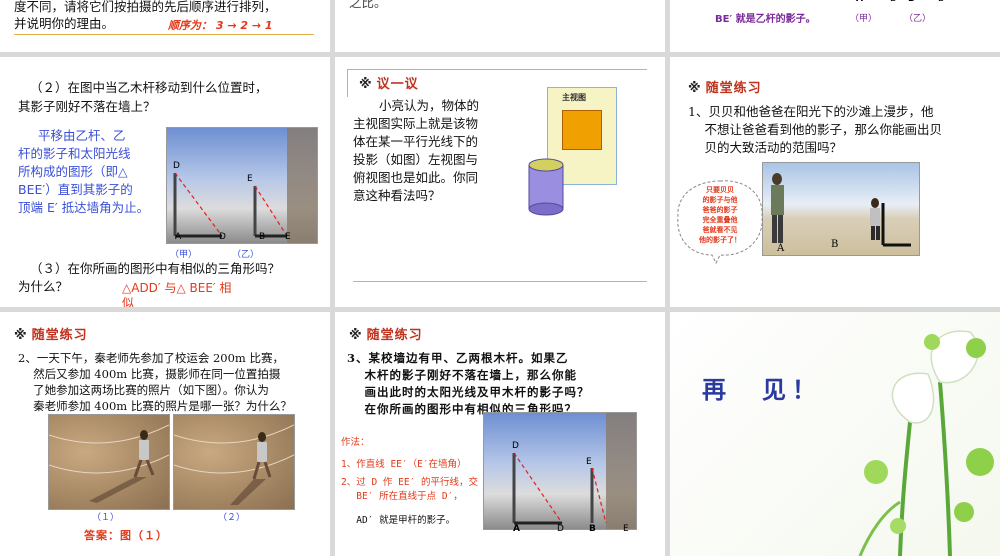 The width and height of the screenshot is (1000, 556). I want to click on poles-photo: D E A D B E, so click(242, 185).